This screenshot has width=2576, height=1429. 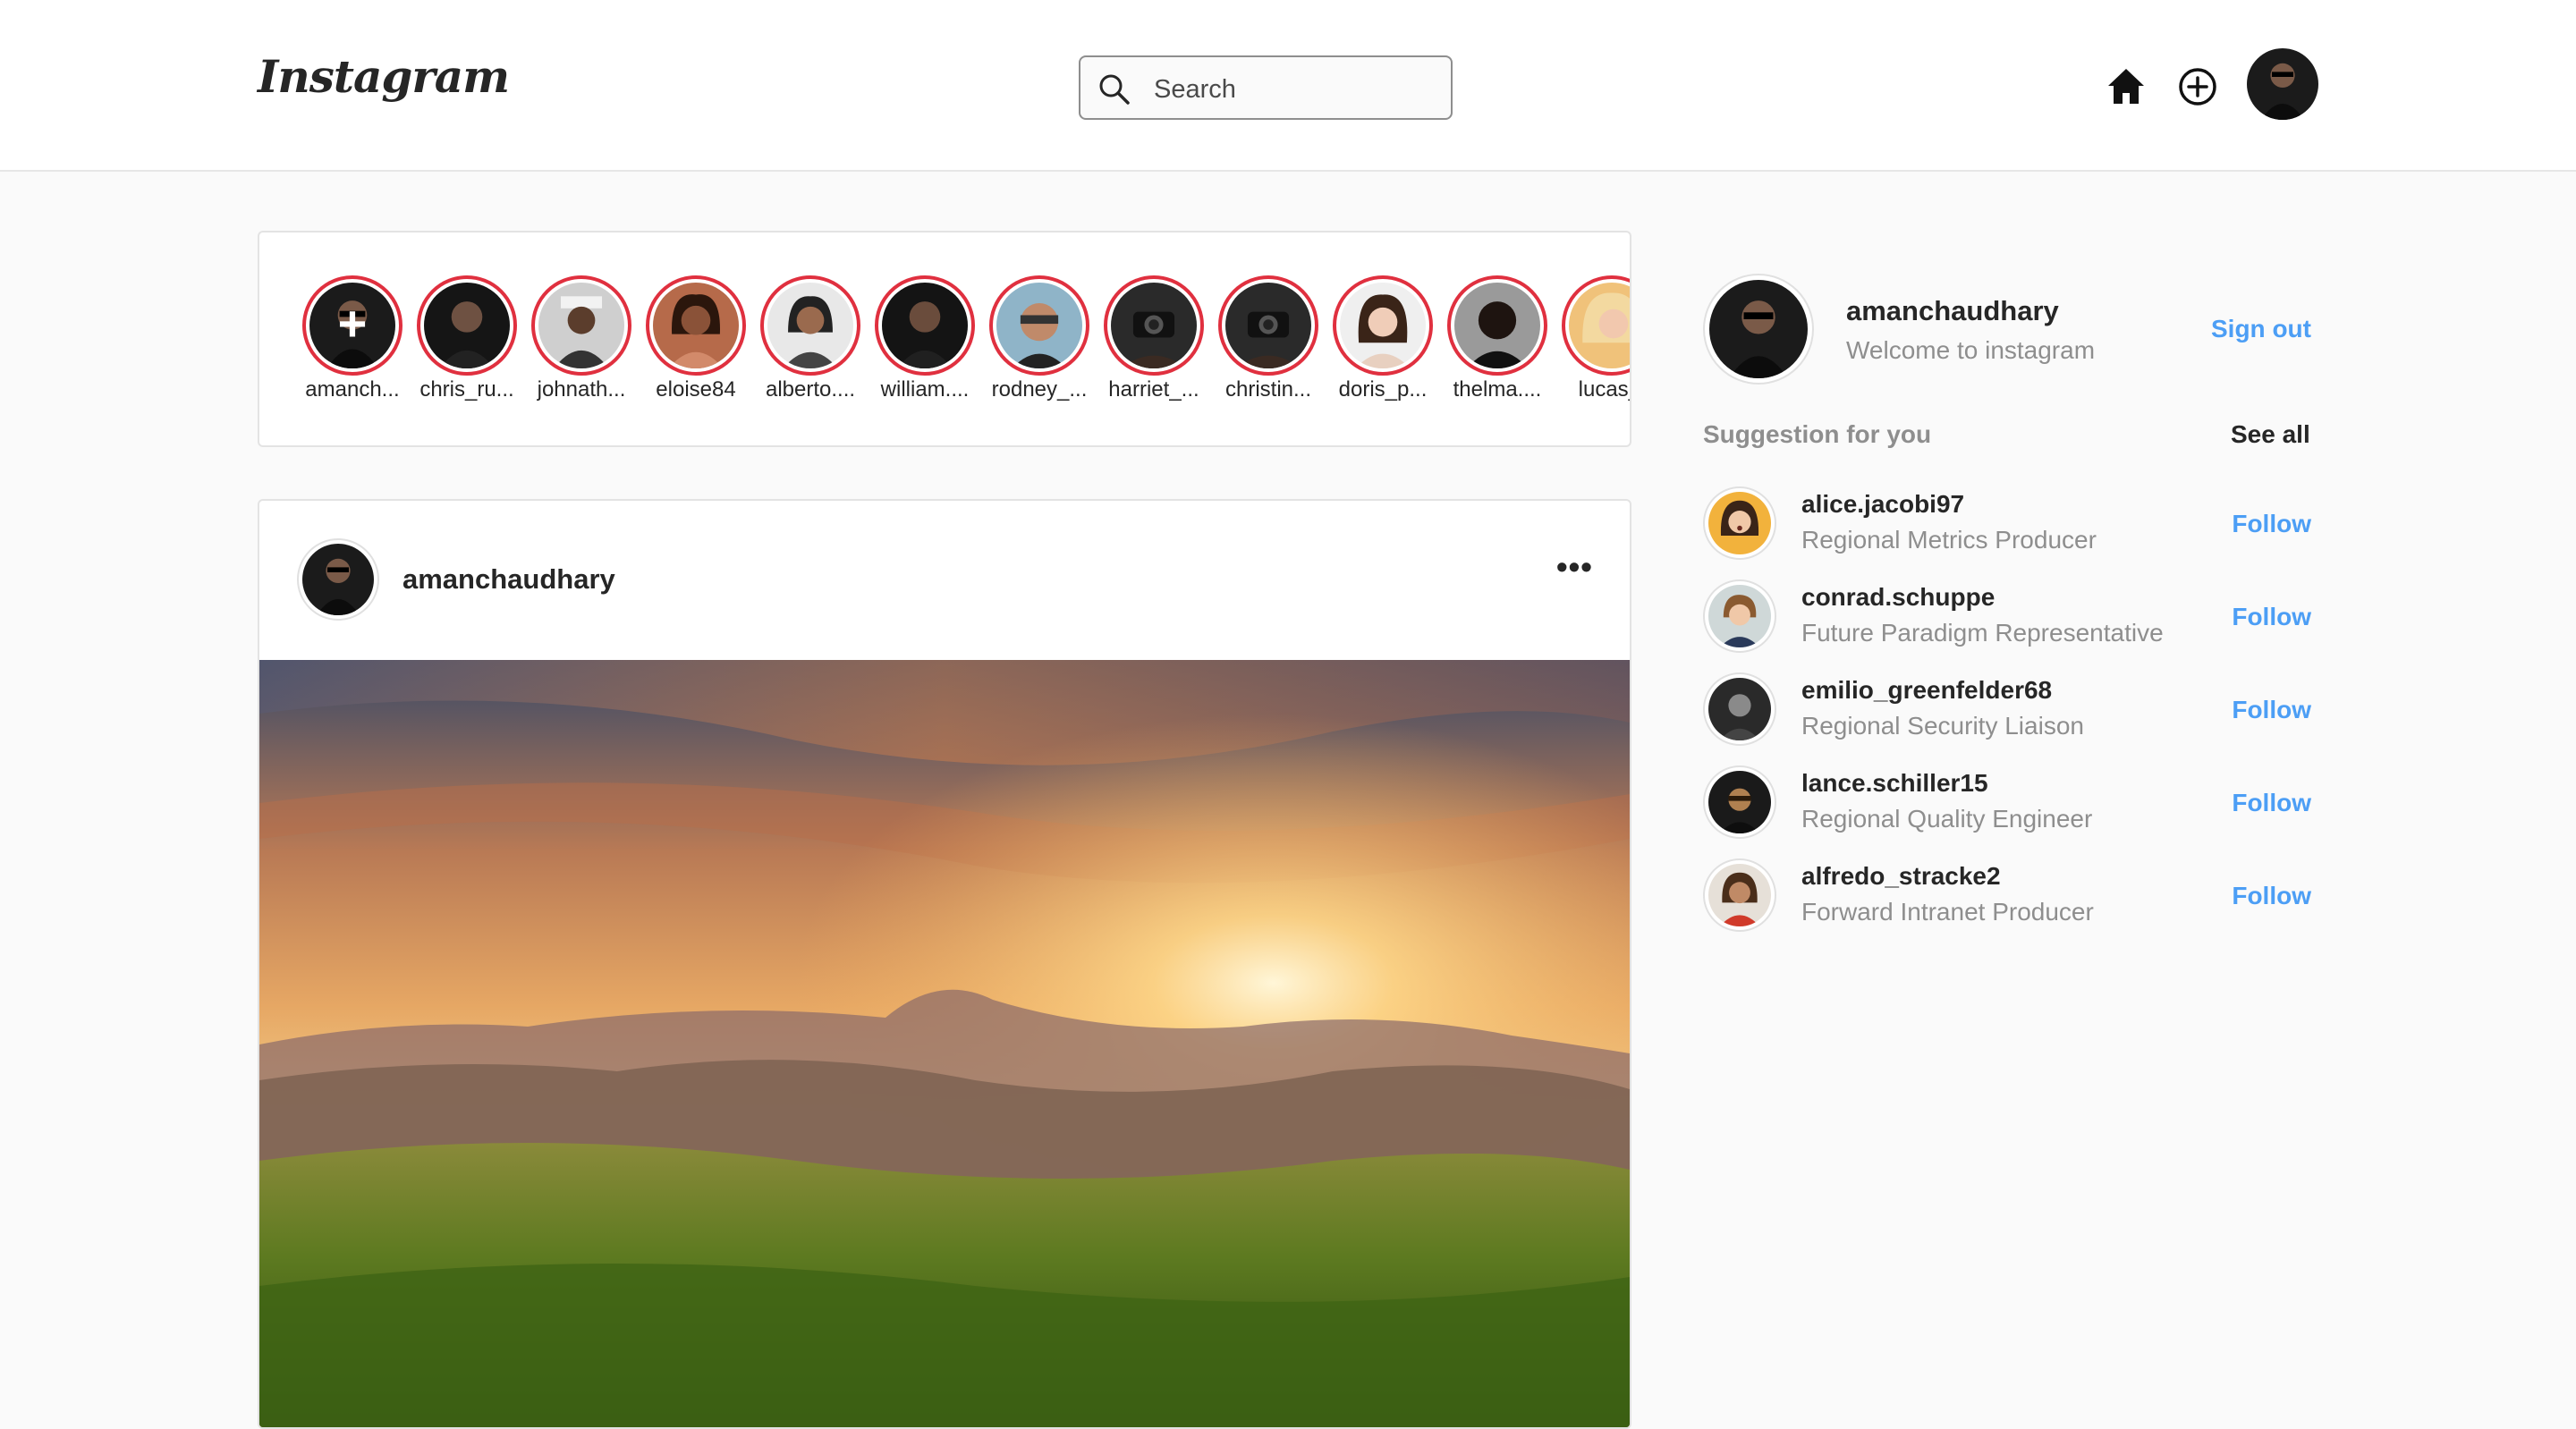 I want to click on profile-avatar, so click(x=2282, y=84).